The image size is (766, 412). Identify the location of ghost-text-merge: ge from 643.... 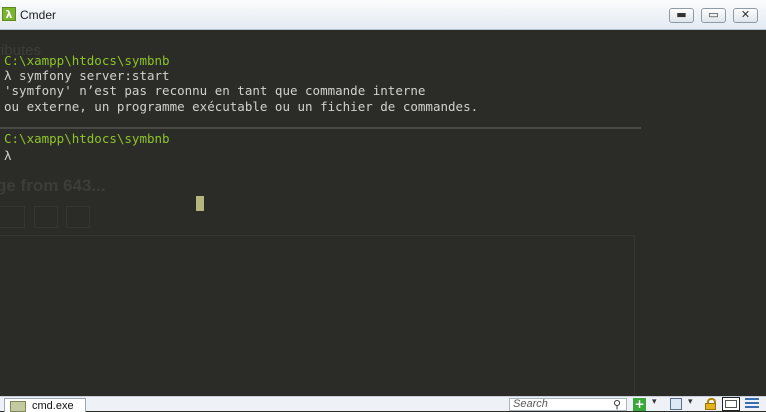
(53, 185).